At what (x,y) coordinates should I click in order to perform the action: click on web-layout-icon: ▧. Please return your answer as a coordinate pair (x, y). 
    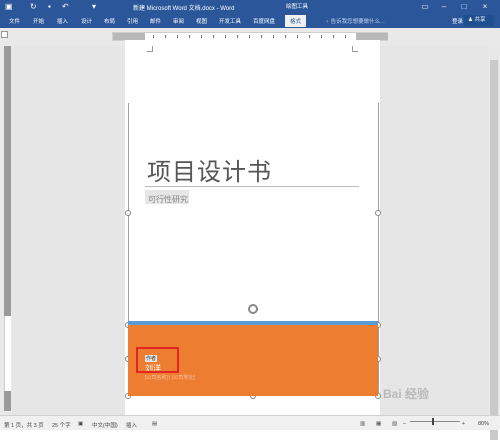
    Looking at the image, I should click on (394, 424).